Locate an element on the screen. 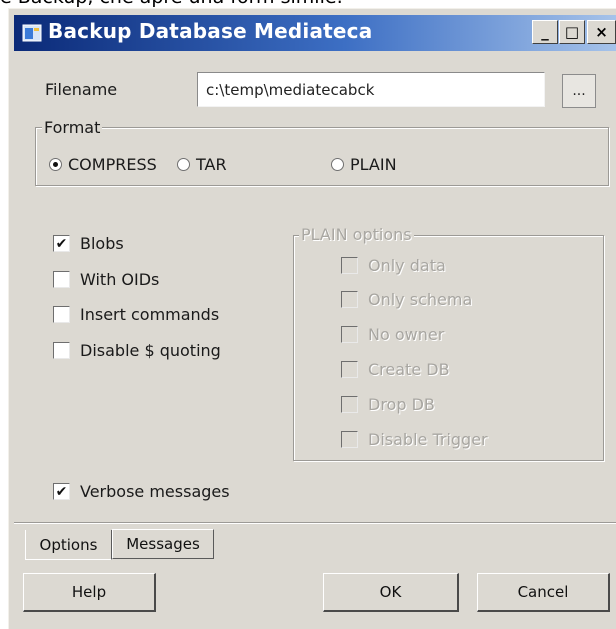 Image resolution: width=616 pixels, height=629 pixels. checkbox-only-schema: Only schema is located at coordinates (406, 299).